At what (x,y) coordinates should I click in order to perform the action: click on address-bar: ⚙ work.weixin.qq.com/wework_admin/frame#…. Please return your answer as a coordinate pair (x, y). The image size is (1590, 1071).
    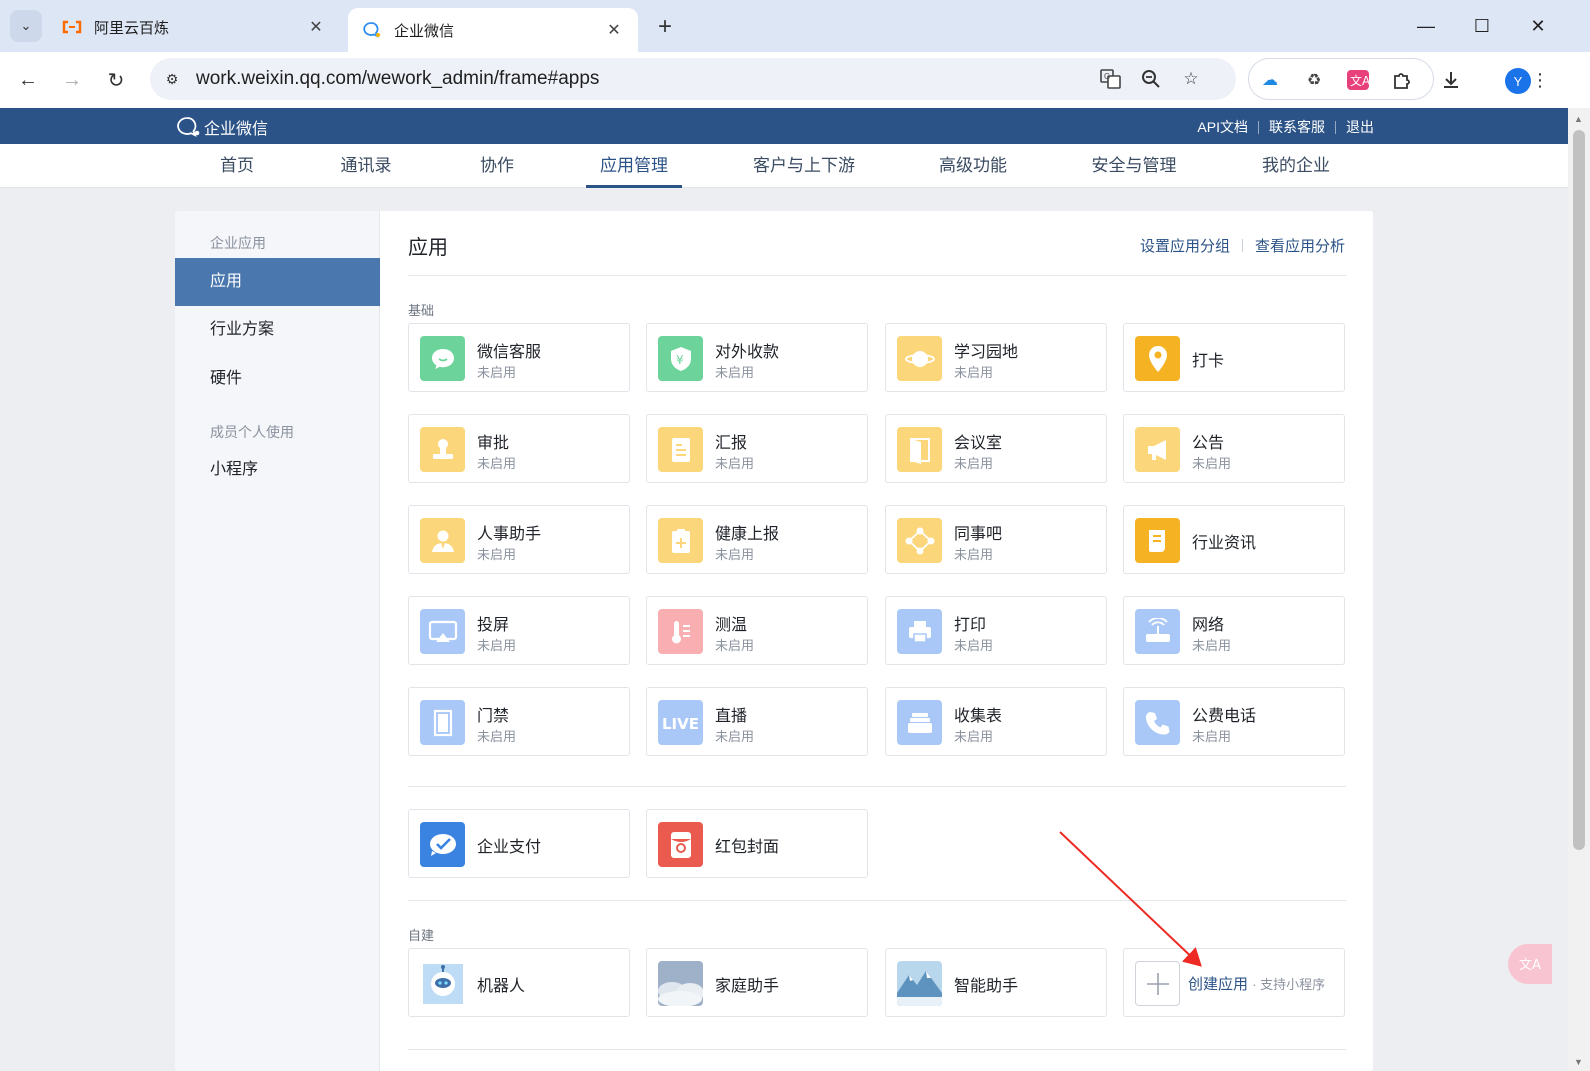
    Looking at the image, I should click on (693, 79).